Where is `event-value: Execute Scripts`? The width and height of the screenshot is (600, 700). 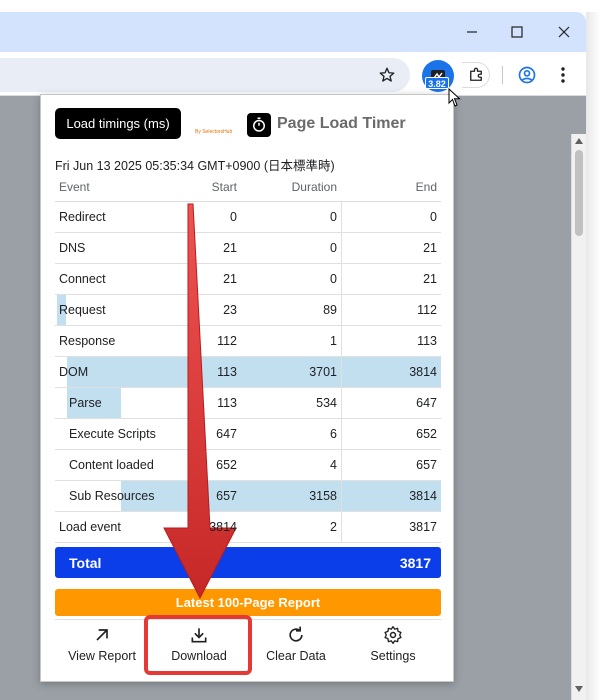 event-value: Execute Scripts is located at coordinates (112, 433).